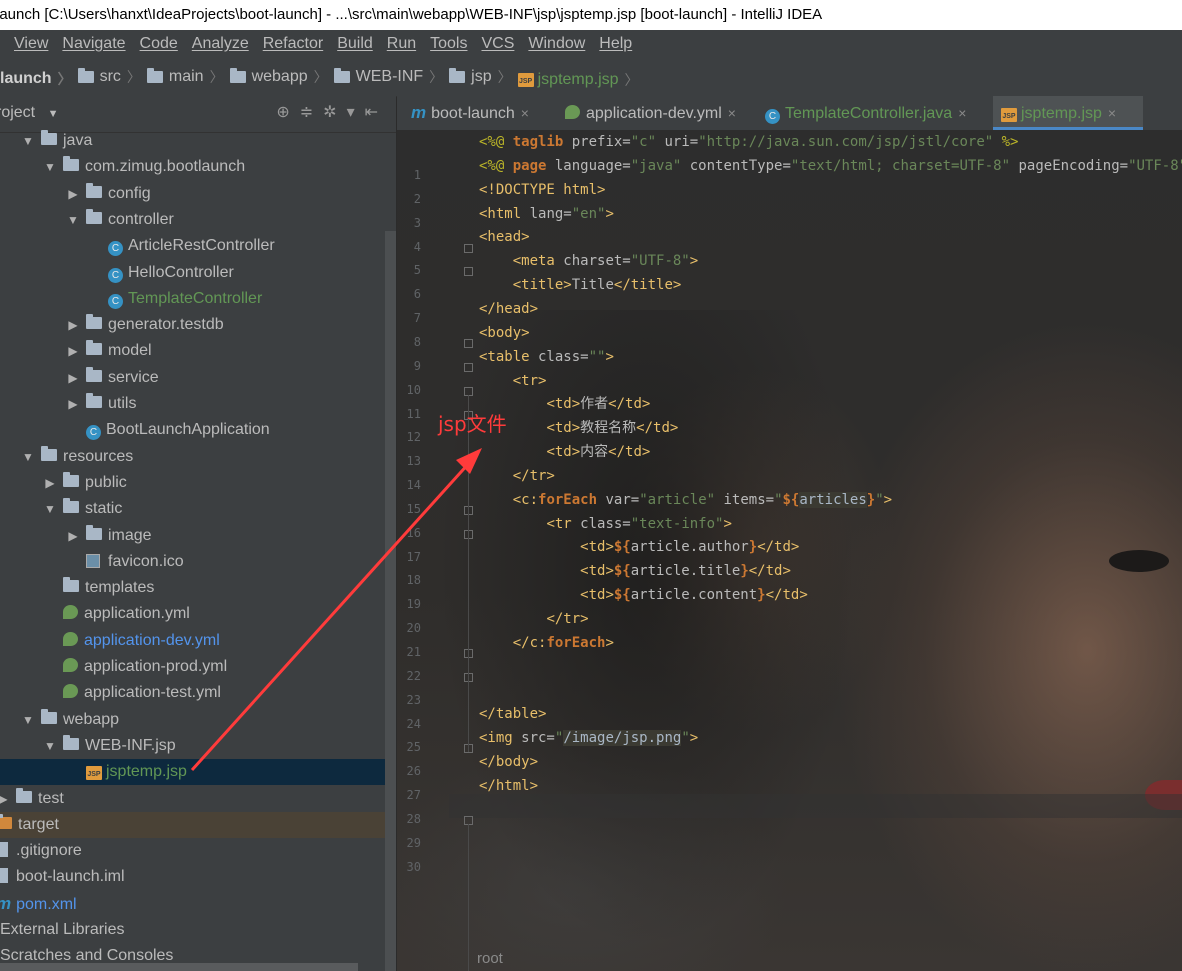  Describe the element at coordinates (513, 381) in the screenshot. I see `code-line: <tr>` at that location.